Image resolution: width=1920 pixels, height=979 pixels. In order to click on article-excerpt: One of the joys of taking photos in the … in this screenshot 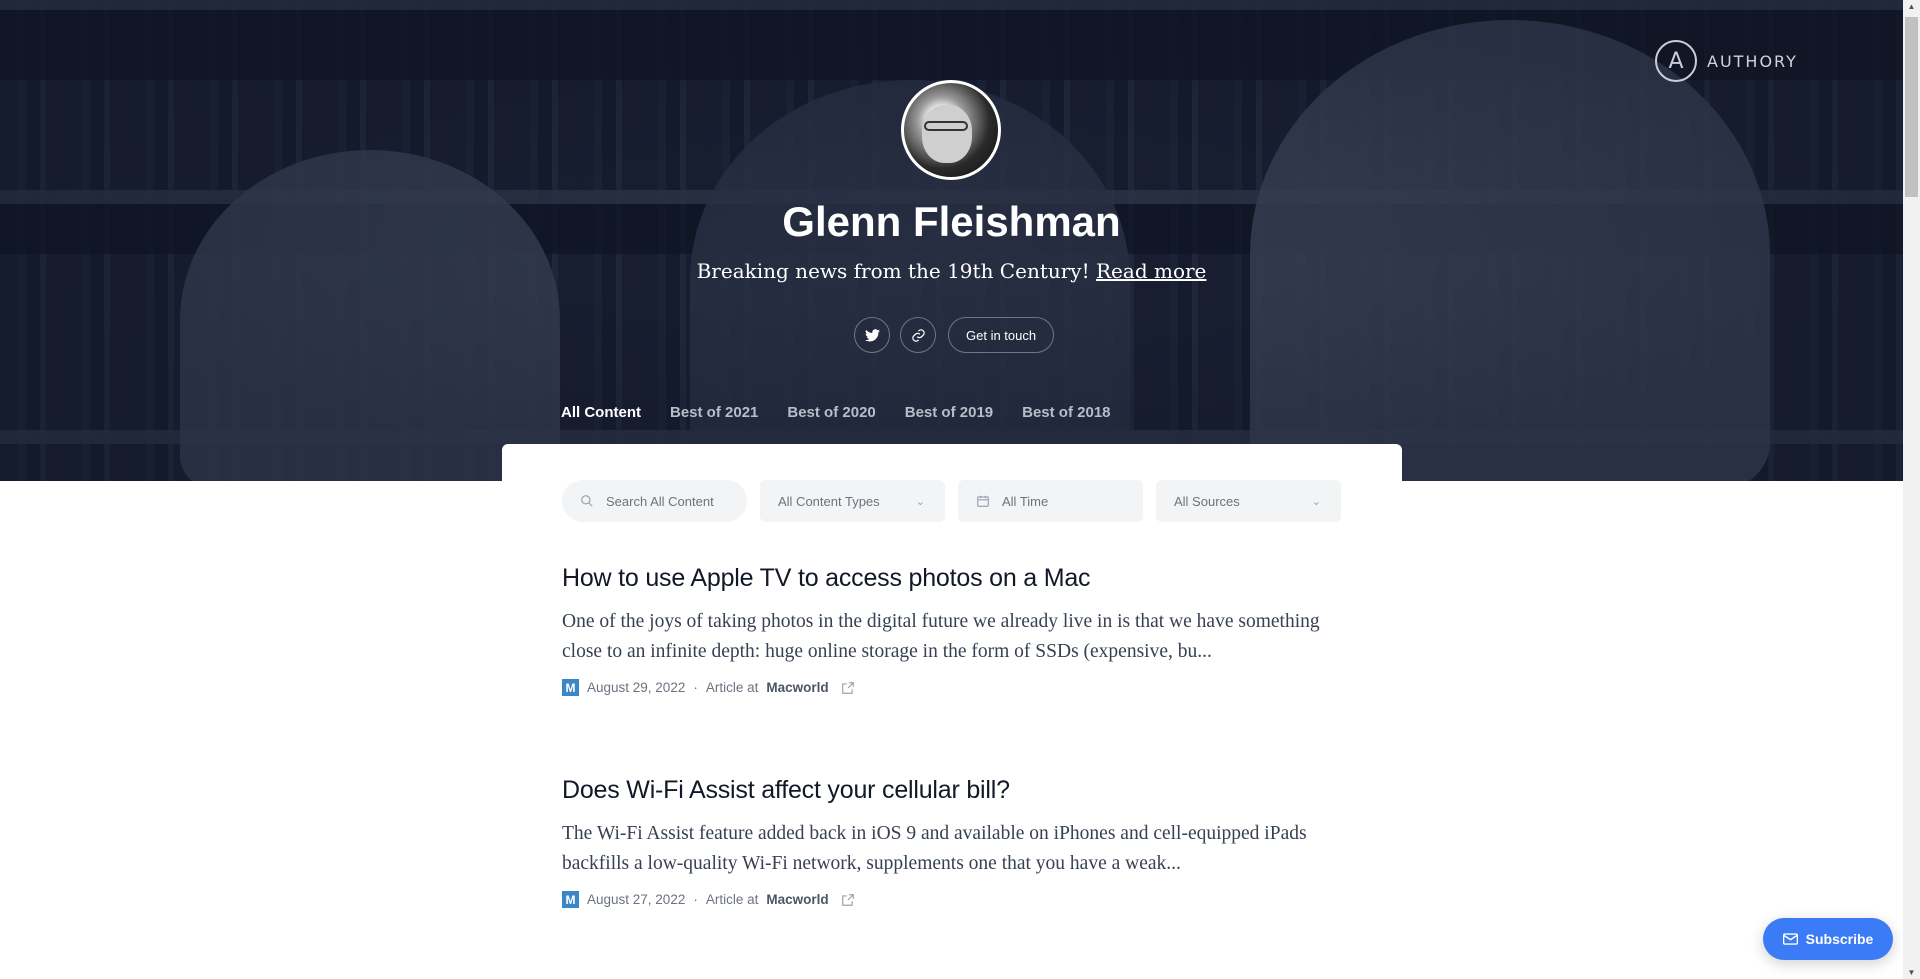, I will do `click(941, 636)`.